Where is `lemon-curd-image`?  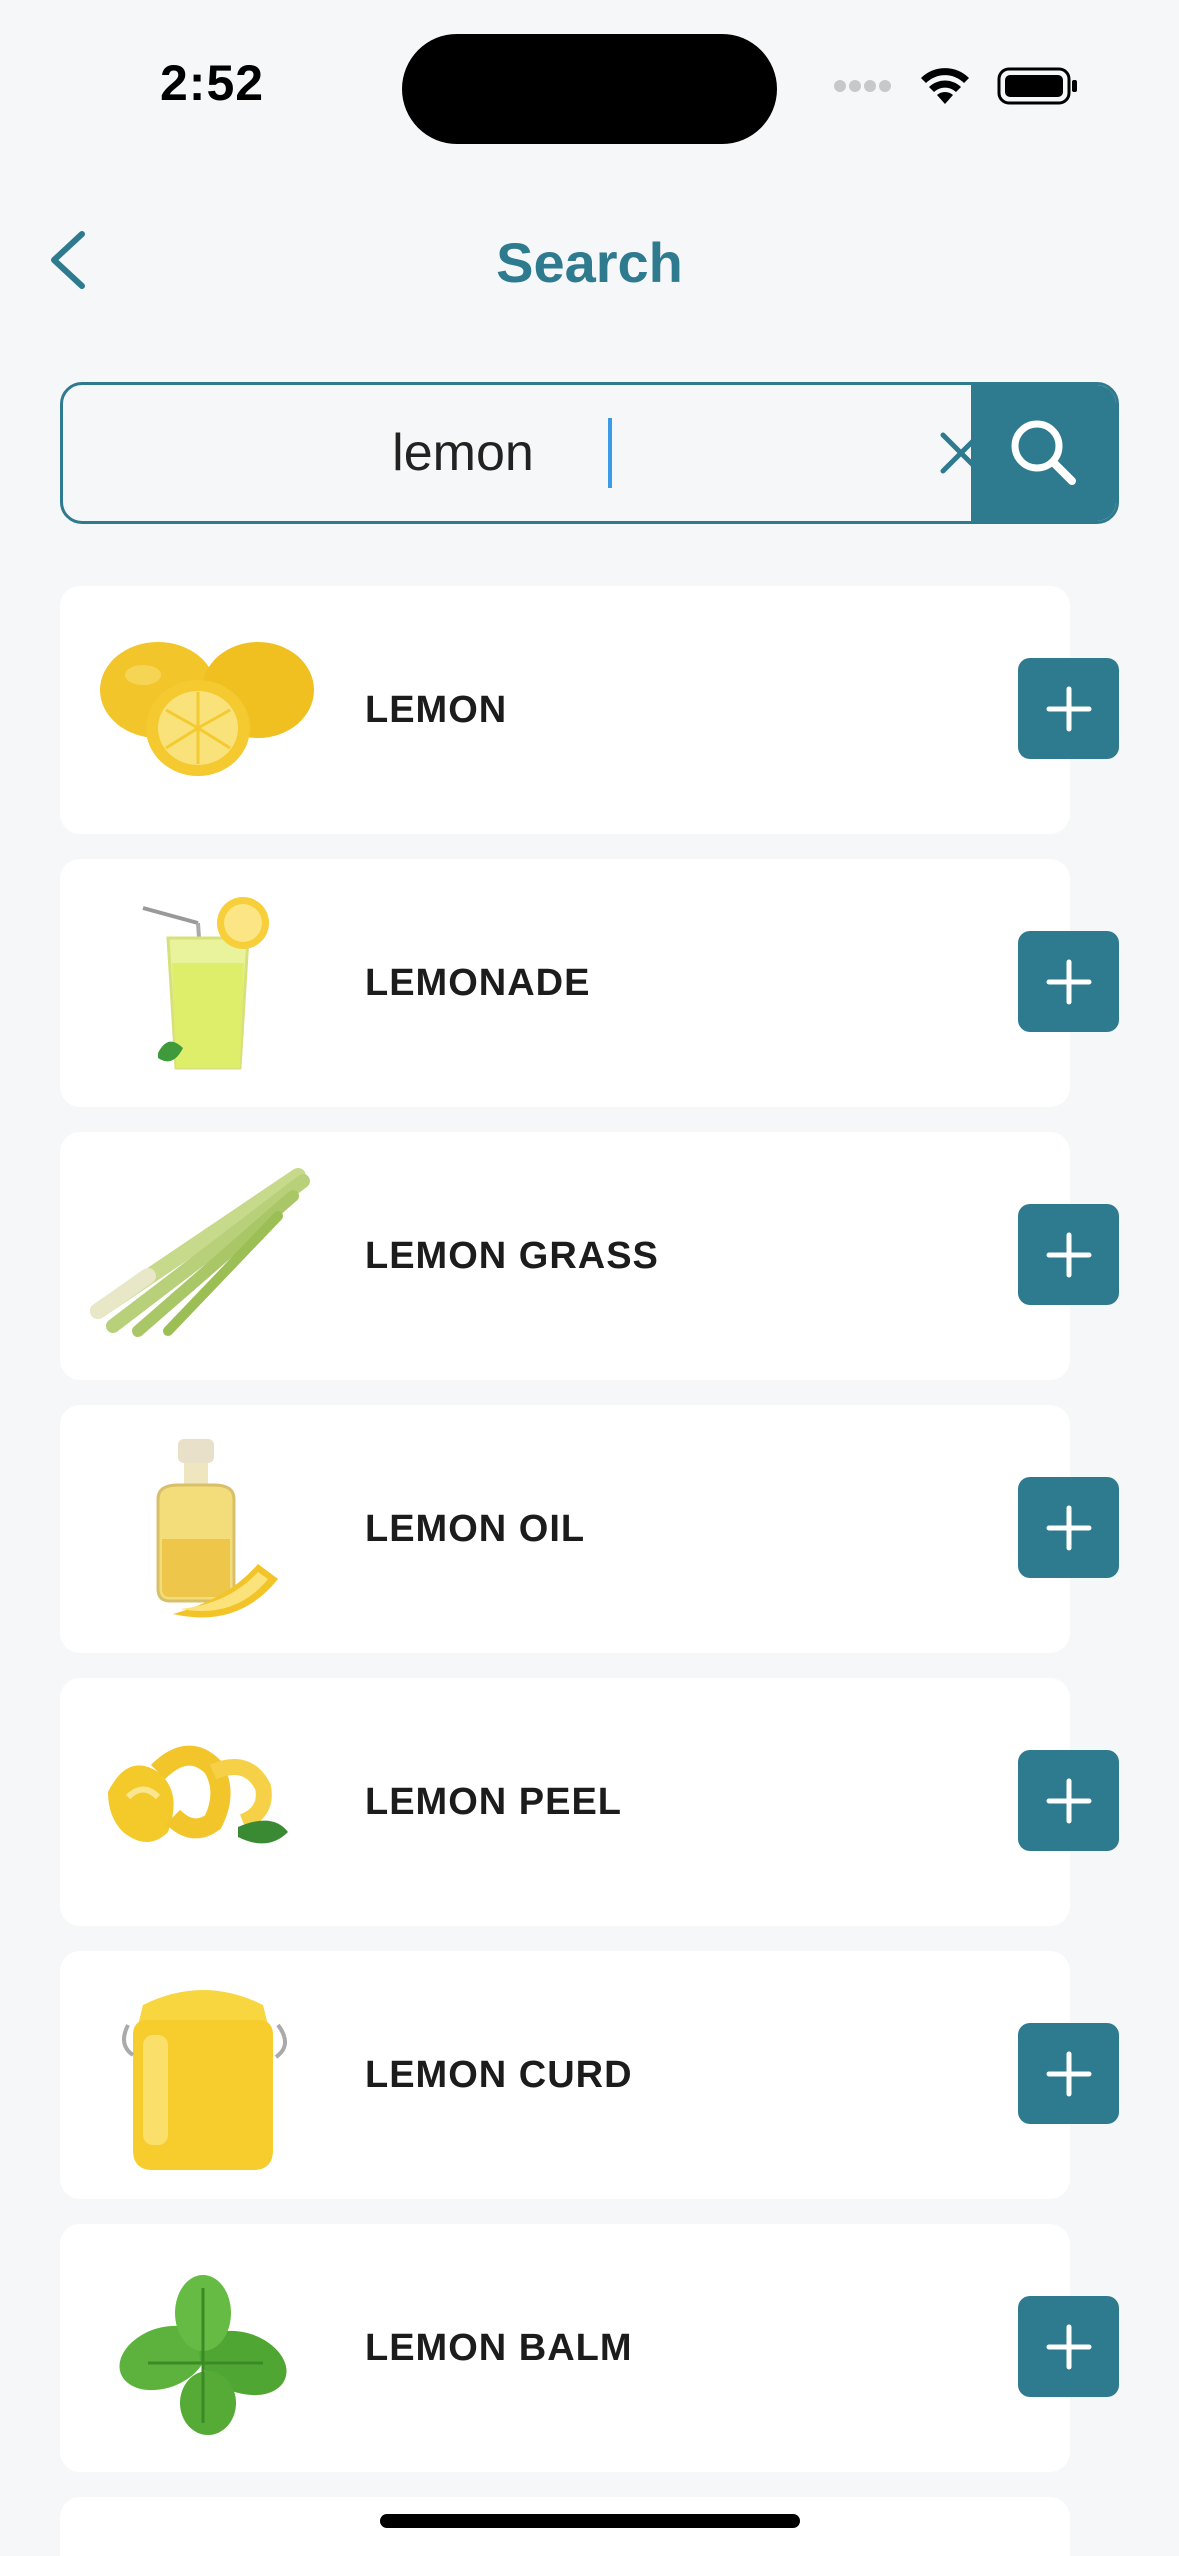 lemon-curd-image is located at coordinates (203, 2075).